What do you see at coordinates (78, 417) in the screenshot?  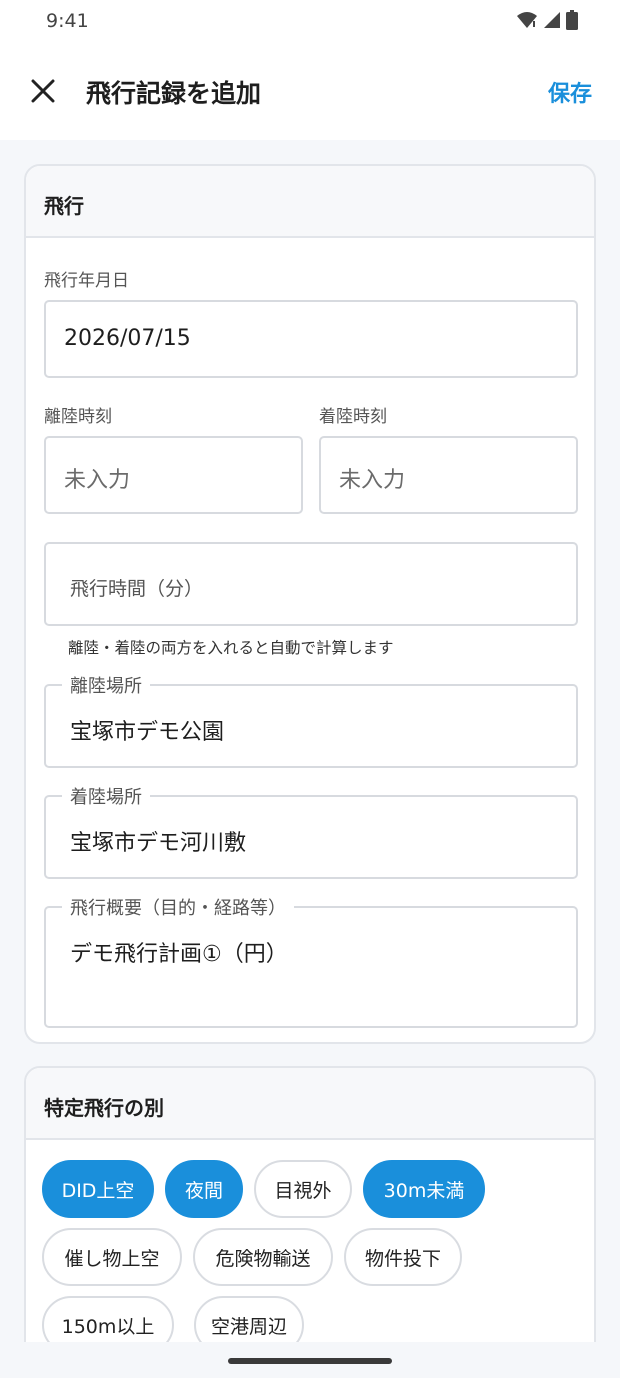 I see `takeoff-time-label: 離陸時刻` at bounding box center [78, 417].